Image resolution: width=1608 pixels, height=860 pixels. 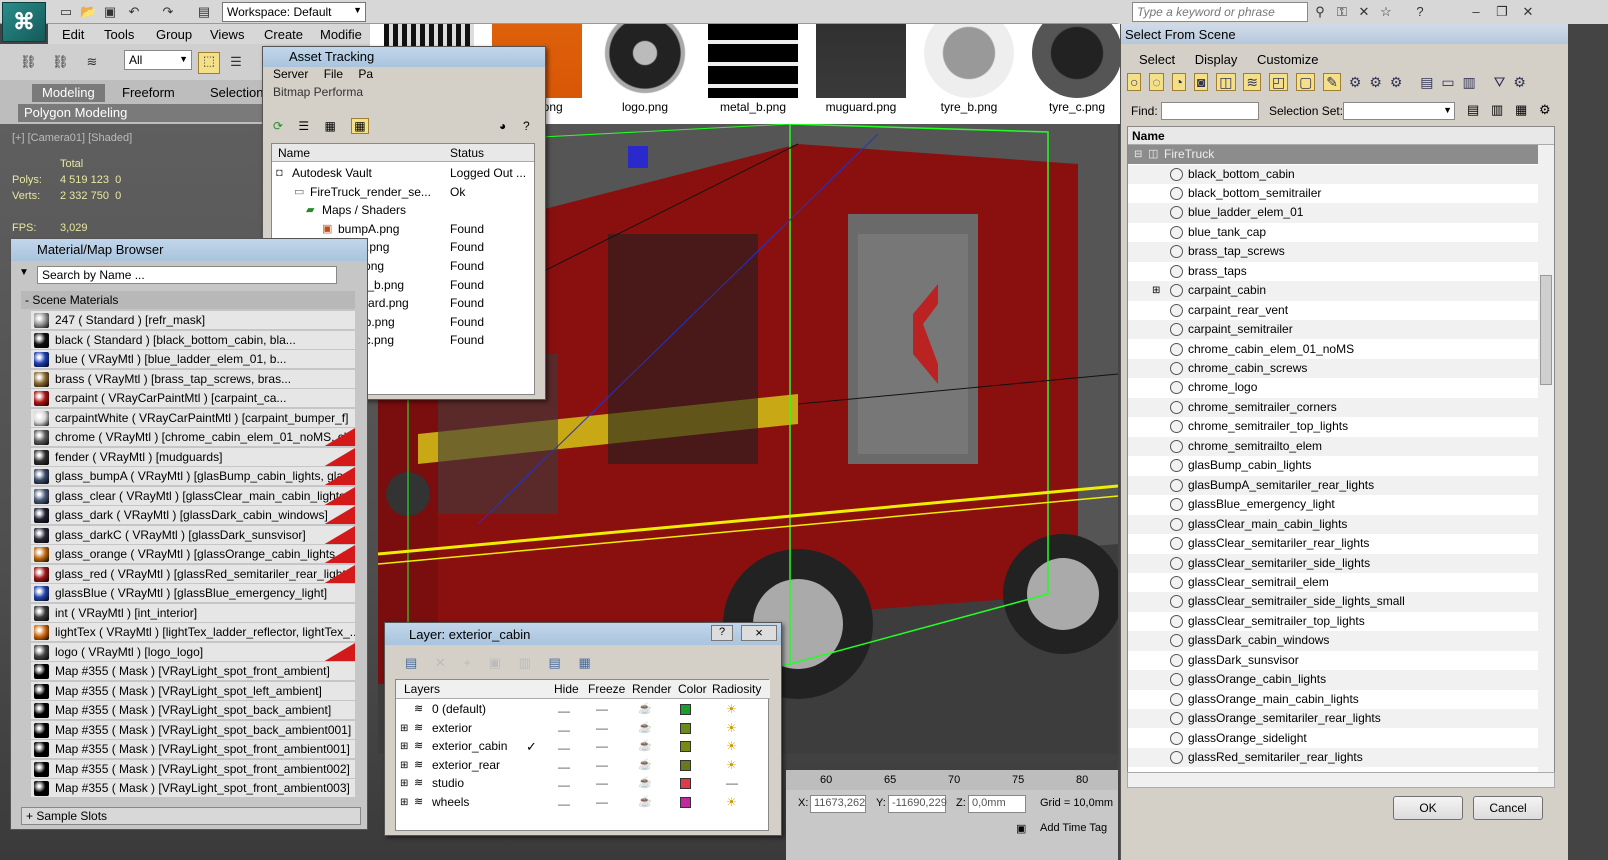 I want to click on create-layer-icon: ▤, so click(x=411, y=662).